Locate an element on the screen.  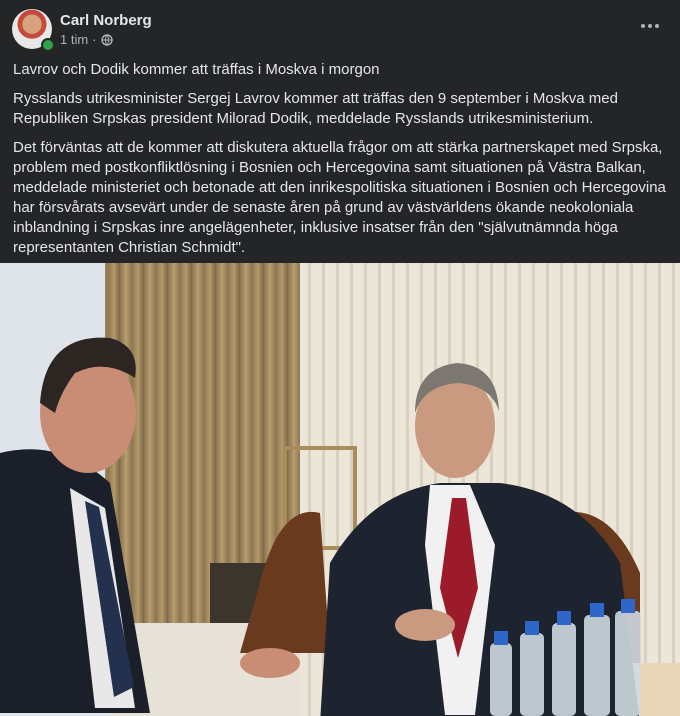
globe-icon is located at coordinates (106, 39).